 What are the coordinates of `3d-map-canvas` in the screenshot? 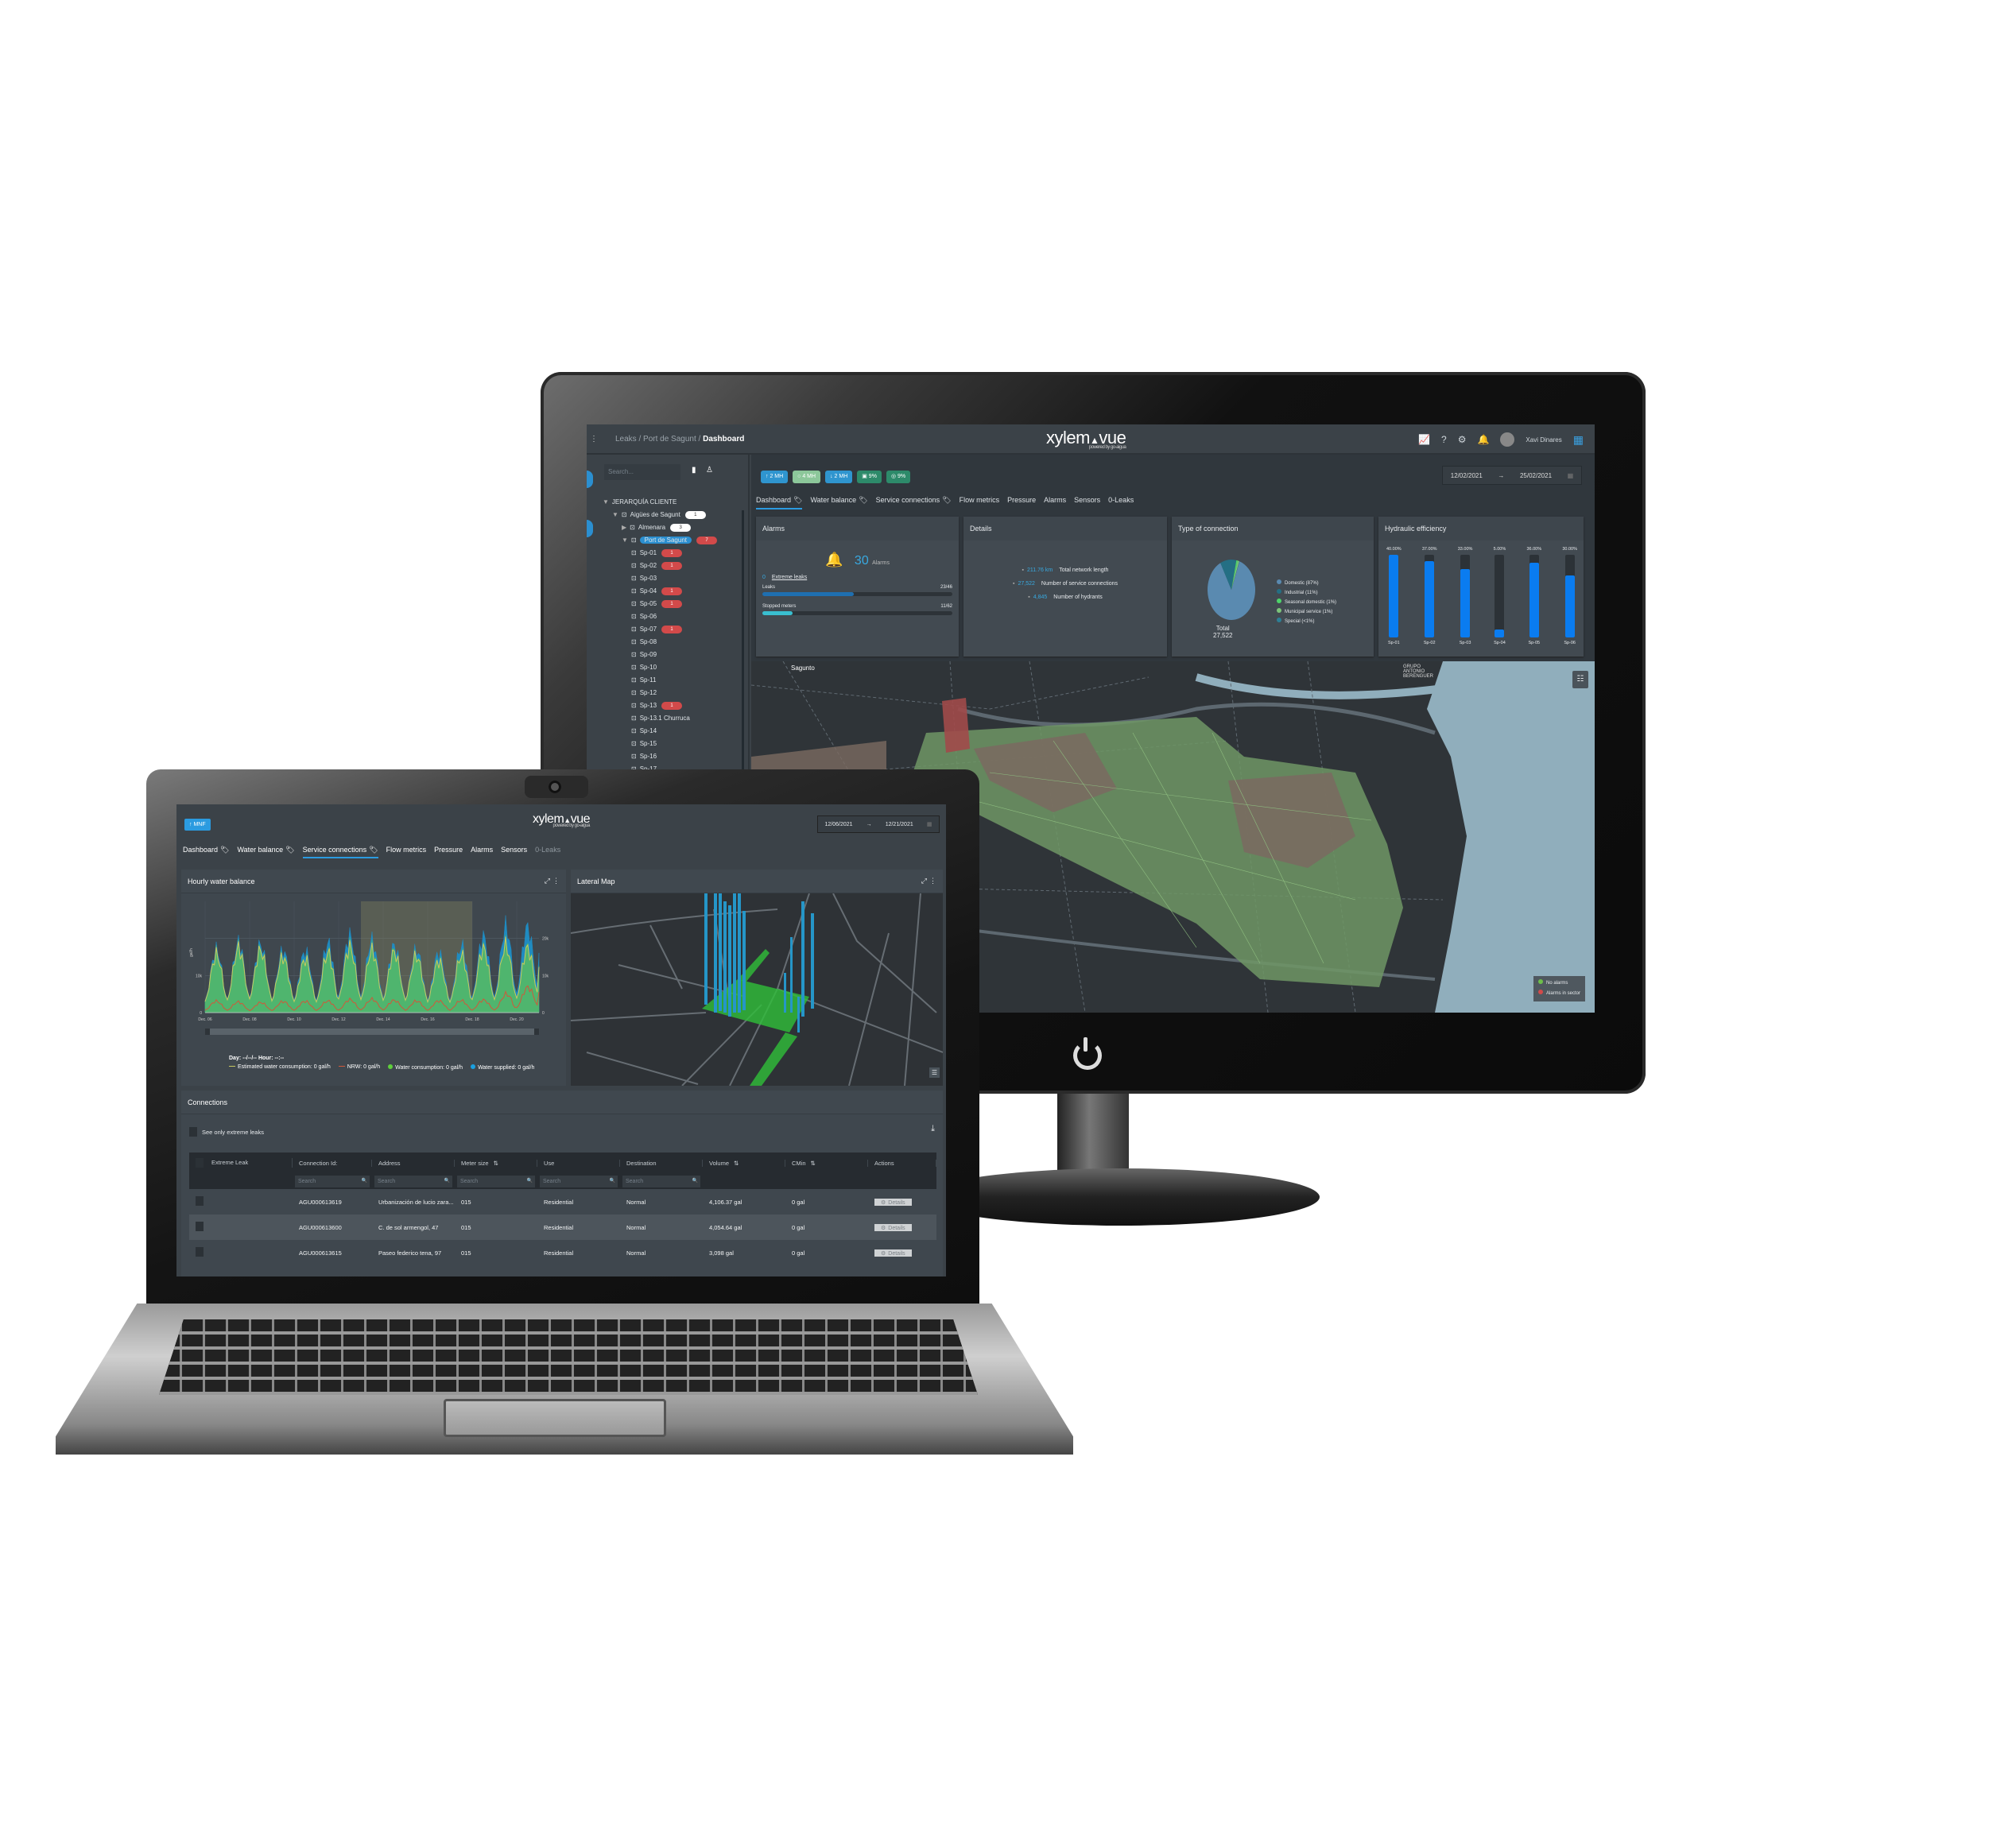 It's located at (757, 989).